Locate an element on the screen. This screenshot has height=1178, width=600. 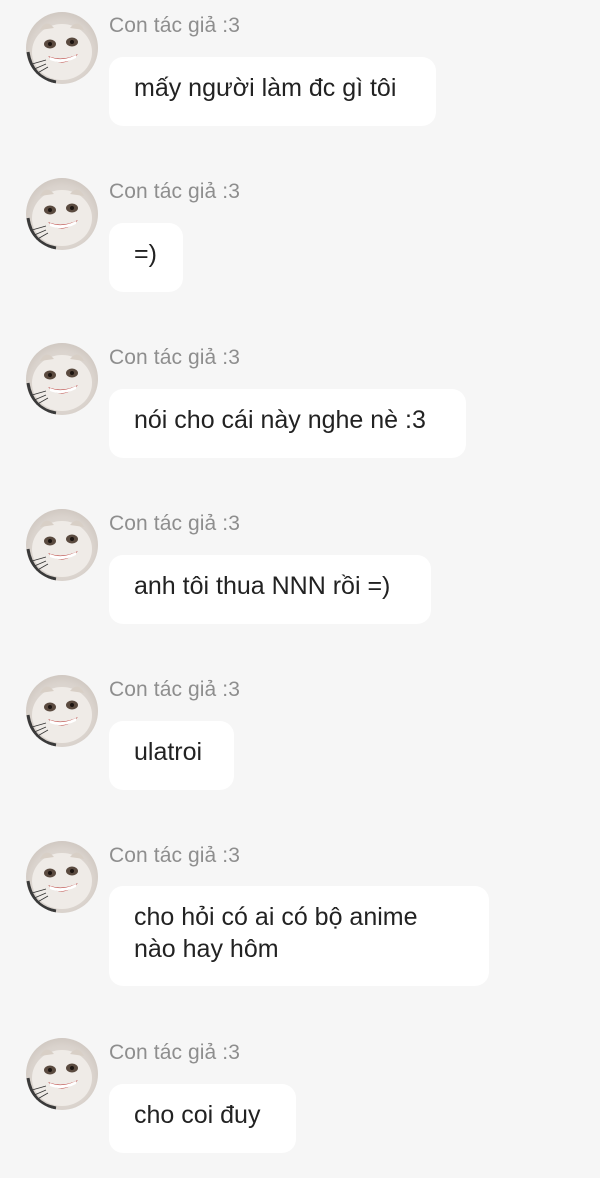
message-bubble: =) is located at coordinates (146, 257).